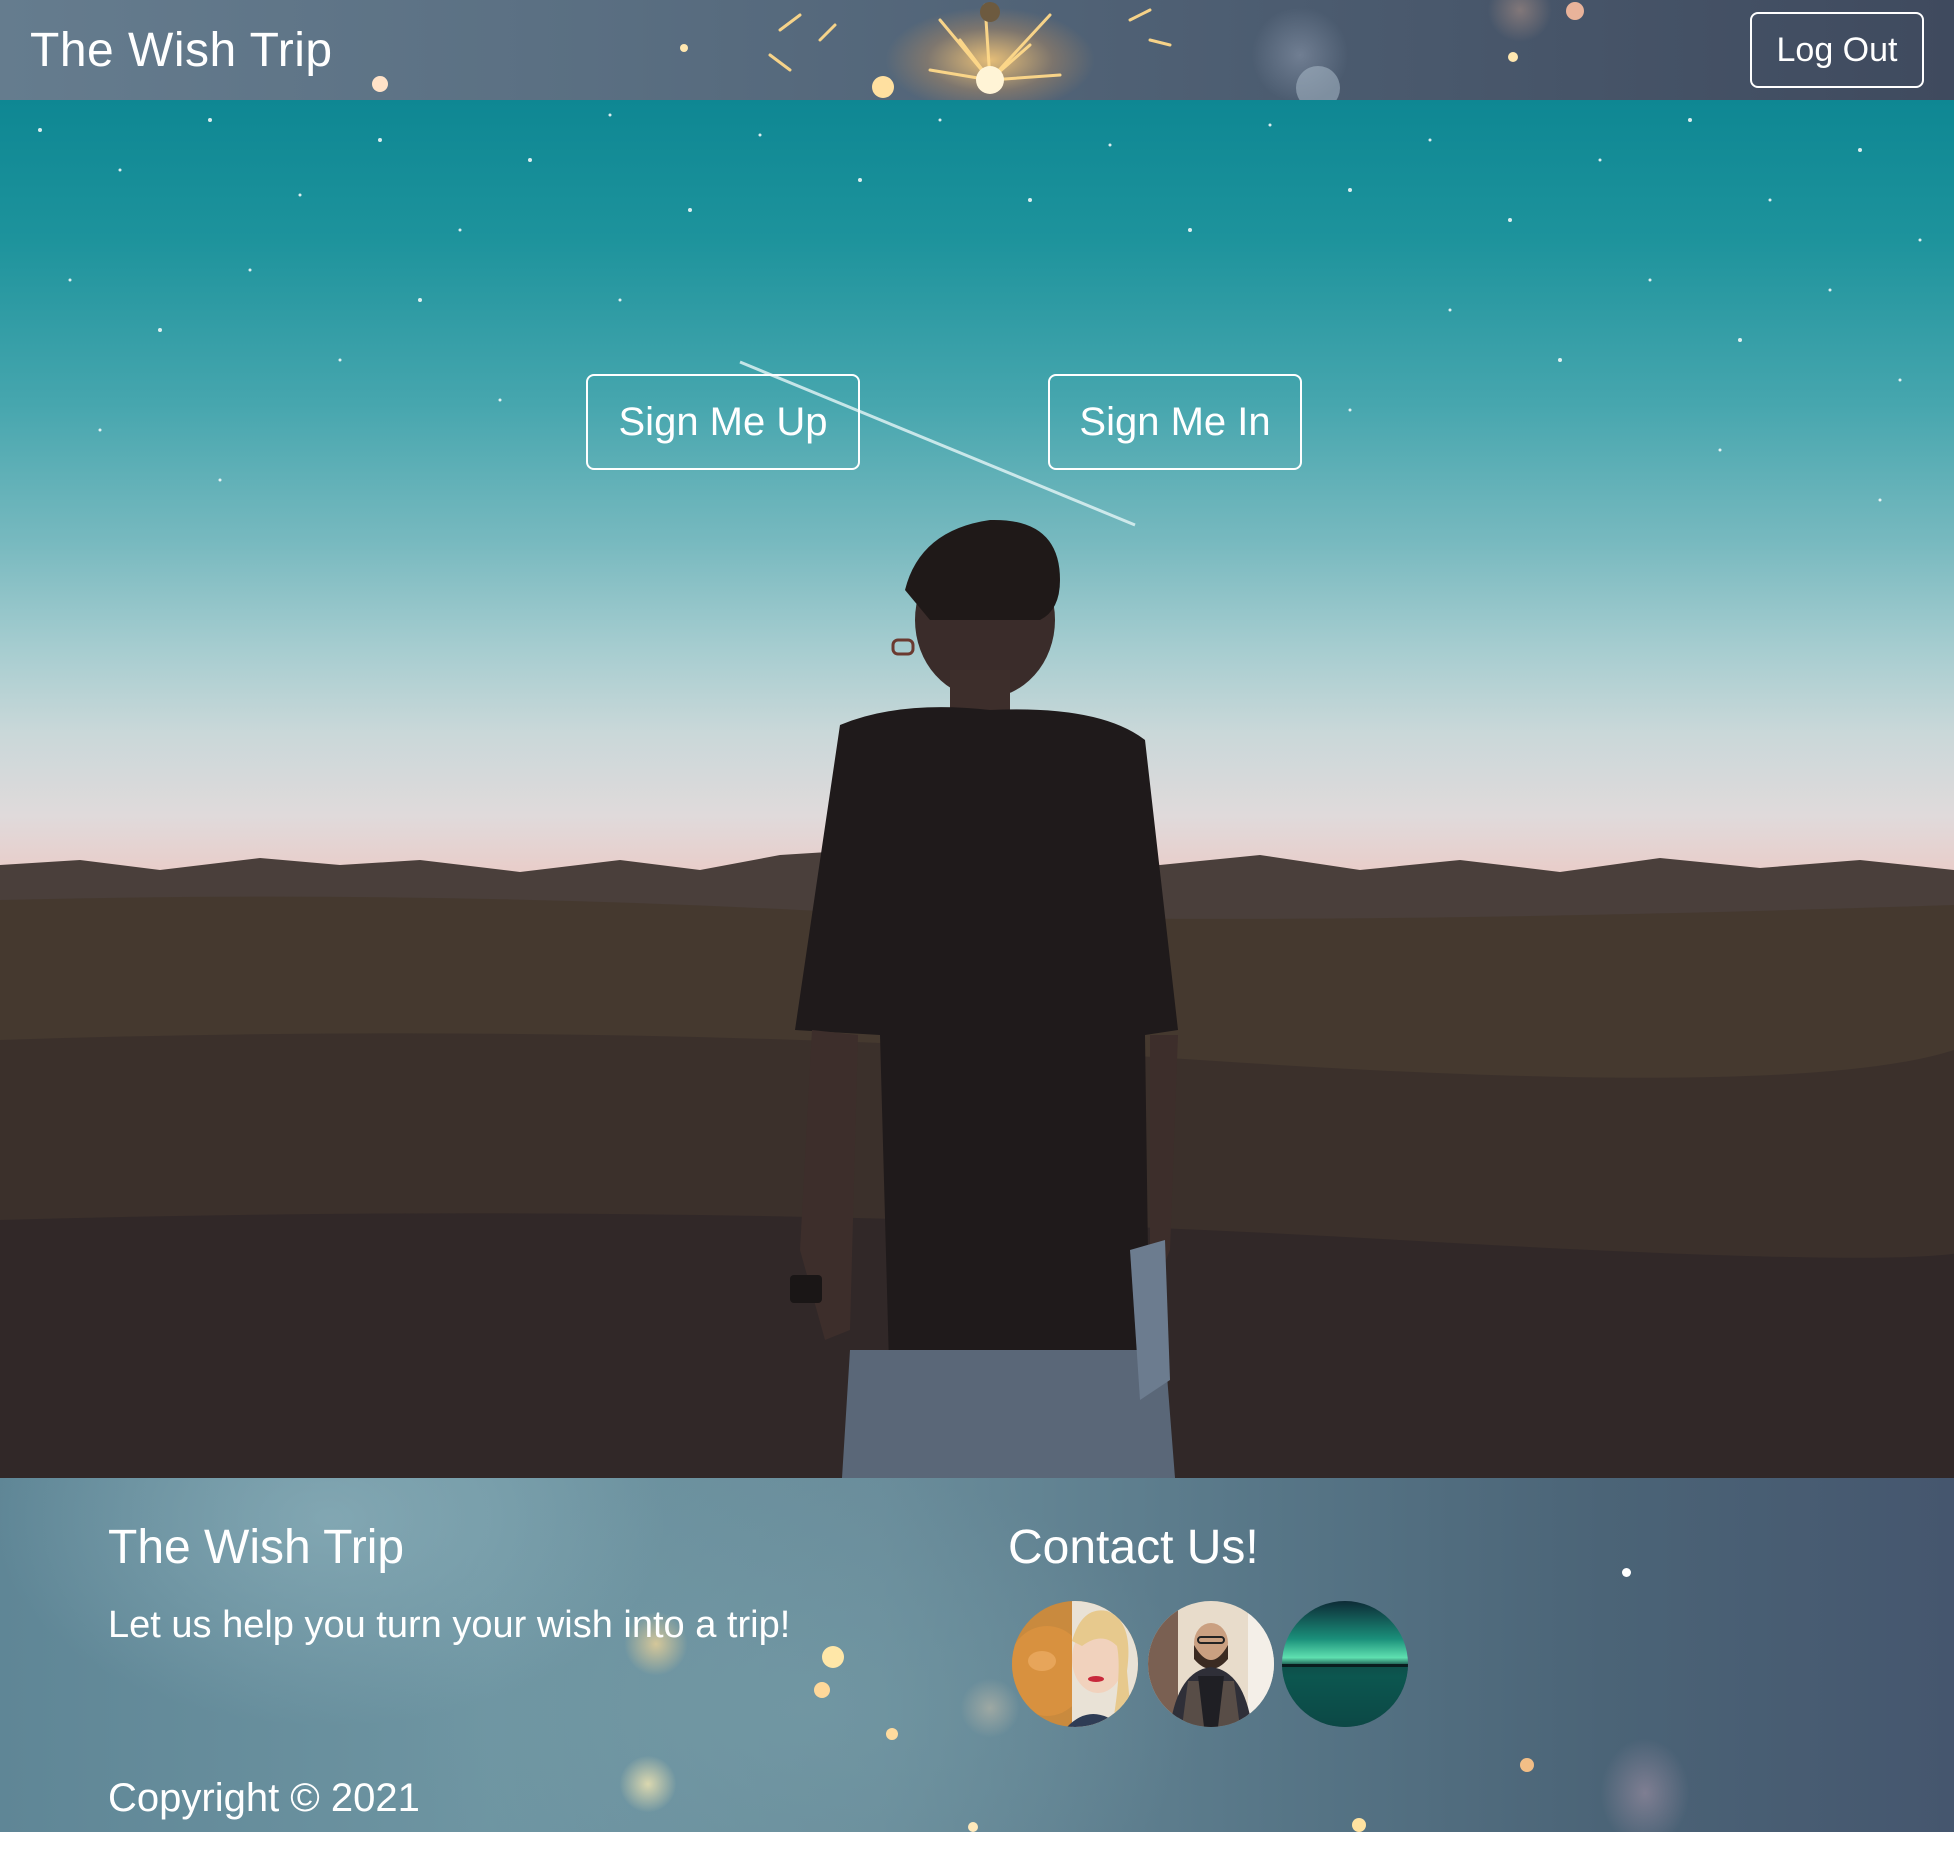  Describe the element at coordinates (1837, 50) in the screenshot. I see `logout-button: Log Out` at that location.